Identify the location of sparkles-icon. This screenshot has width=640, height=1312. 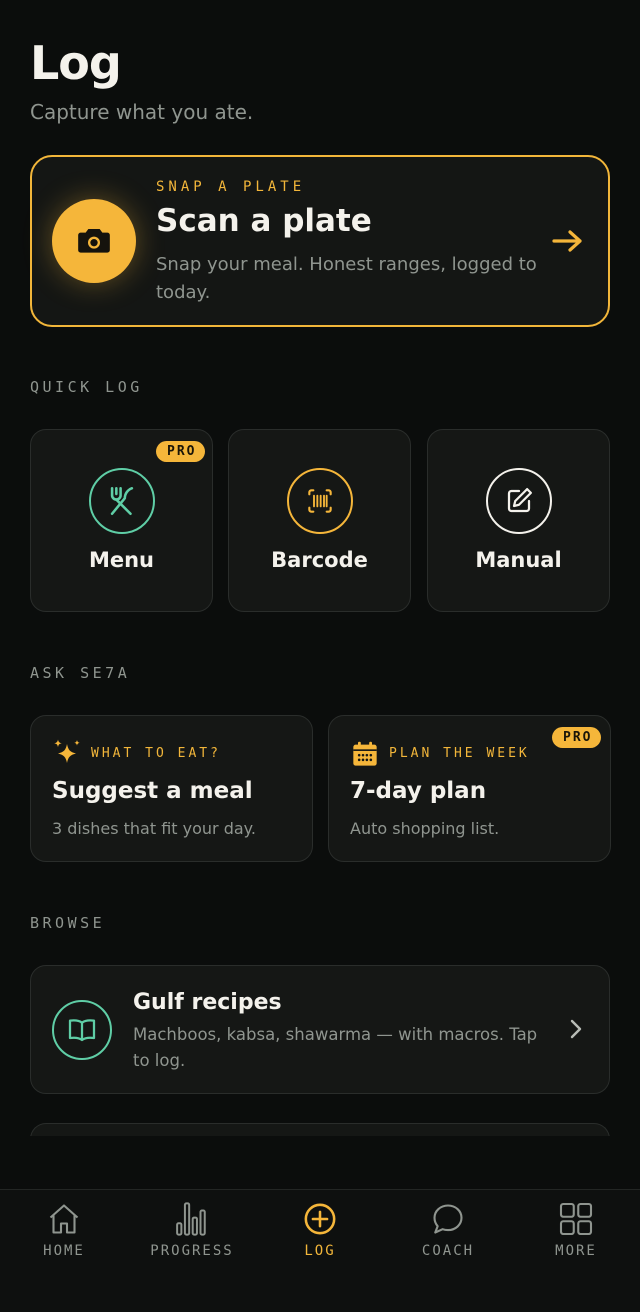
(67, 756).